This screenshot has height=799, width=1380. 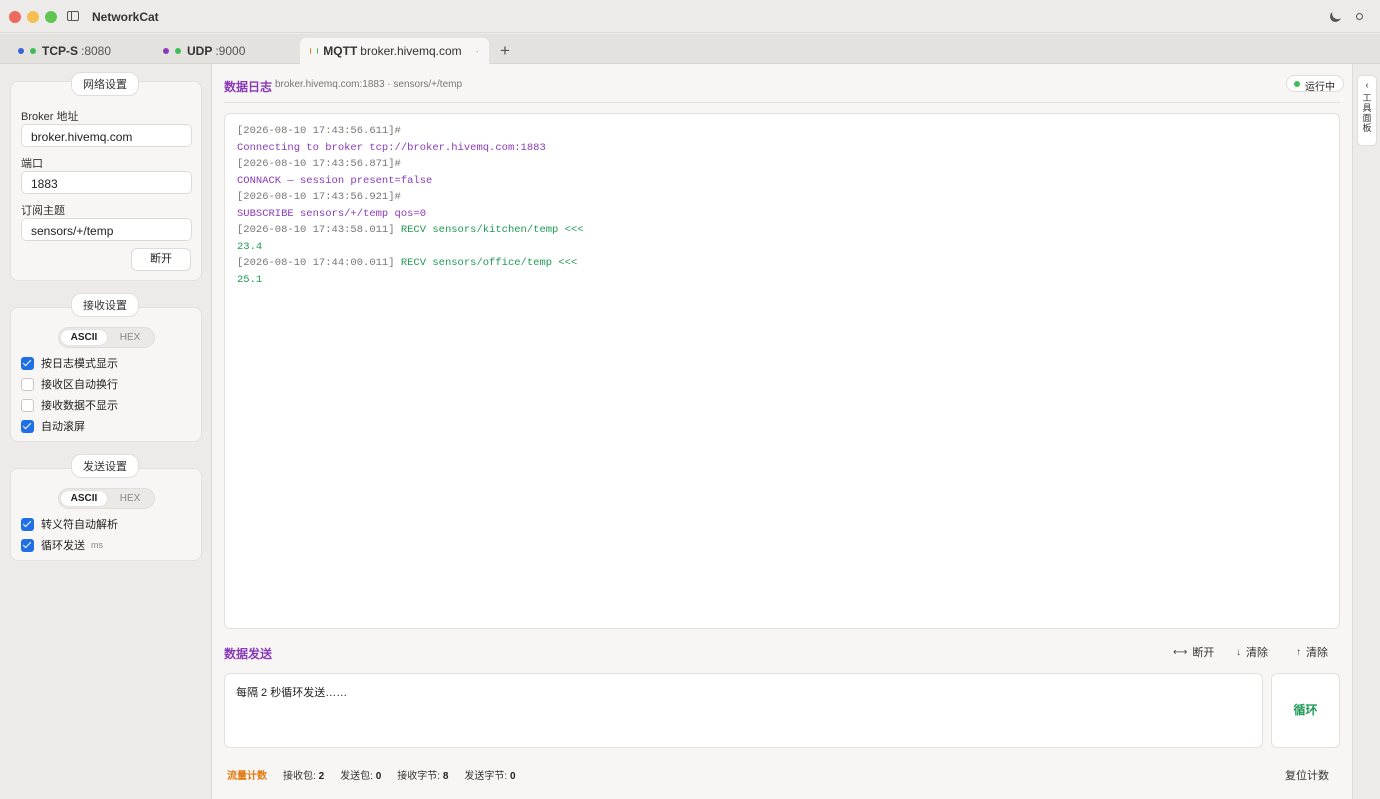 I want to click on stat-label: 接收包:, so click(x=299, y=776).